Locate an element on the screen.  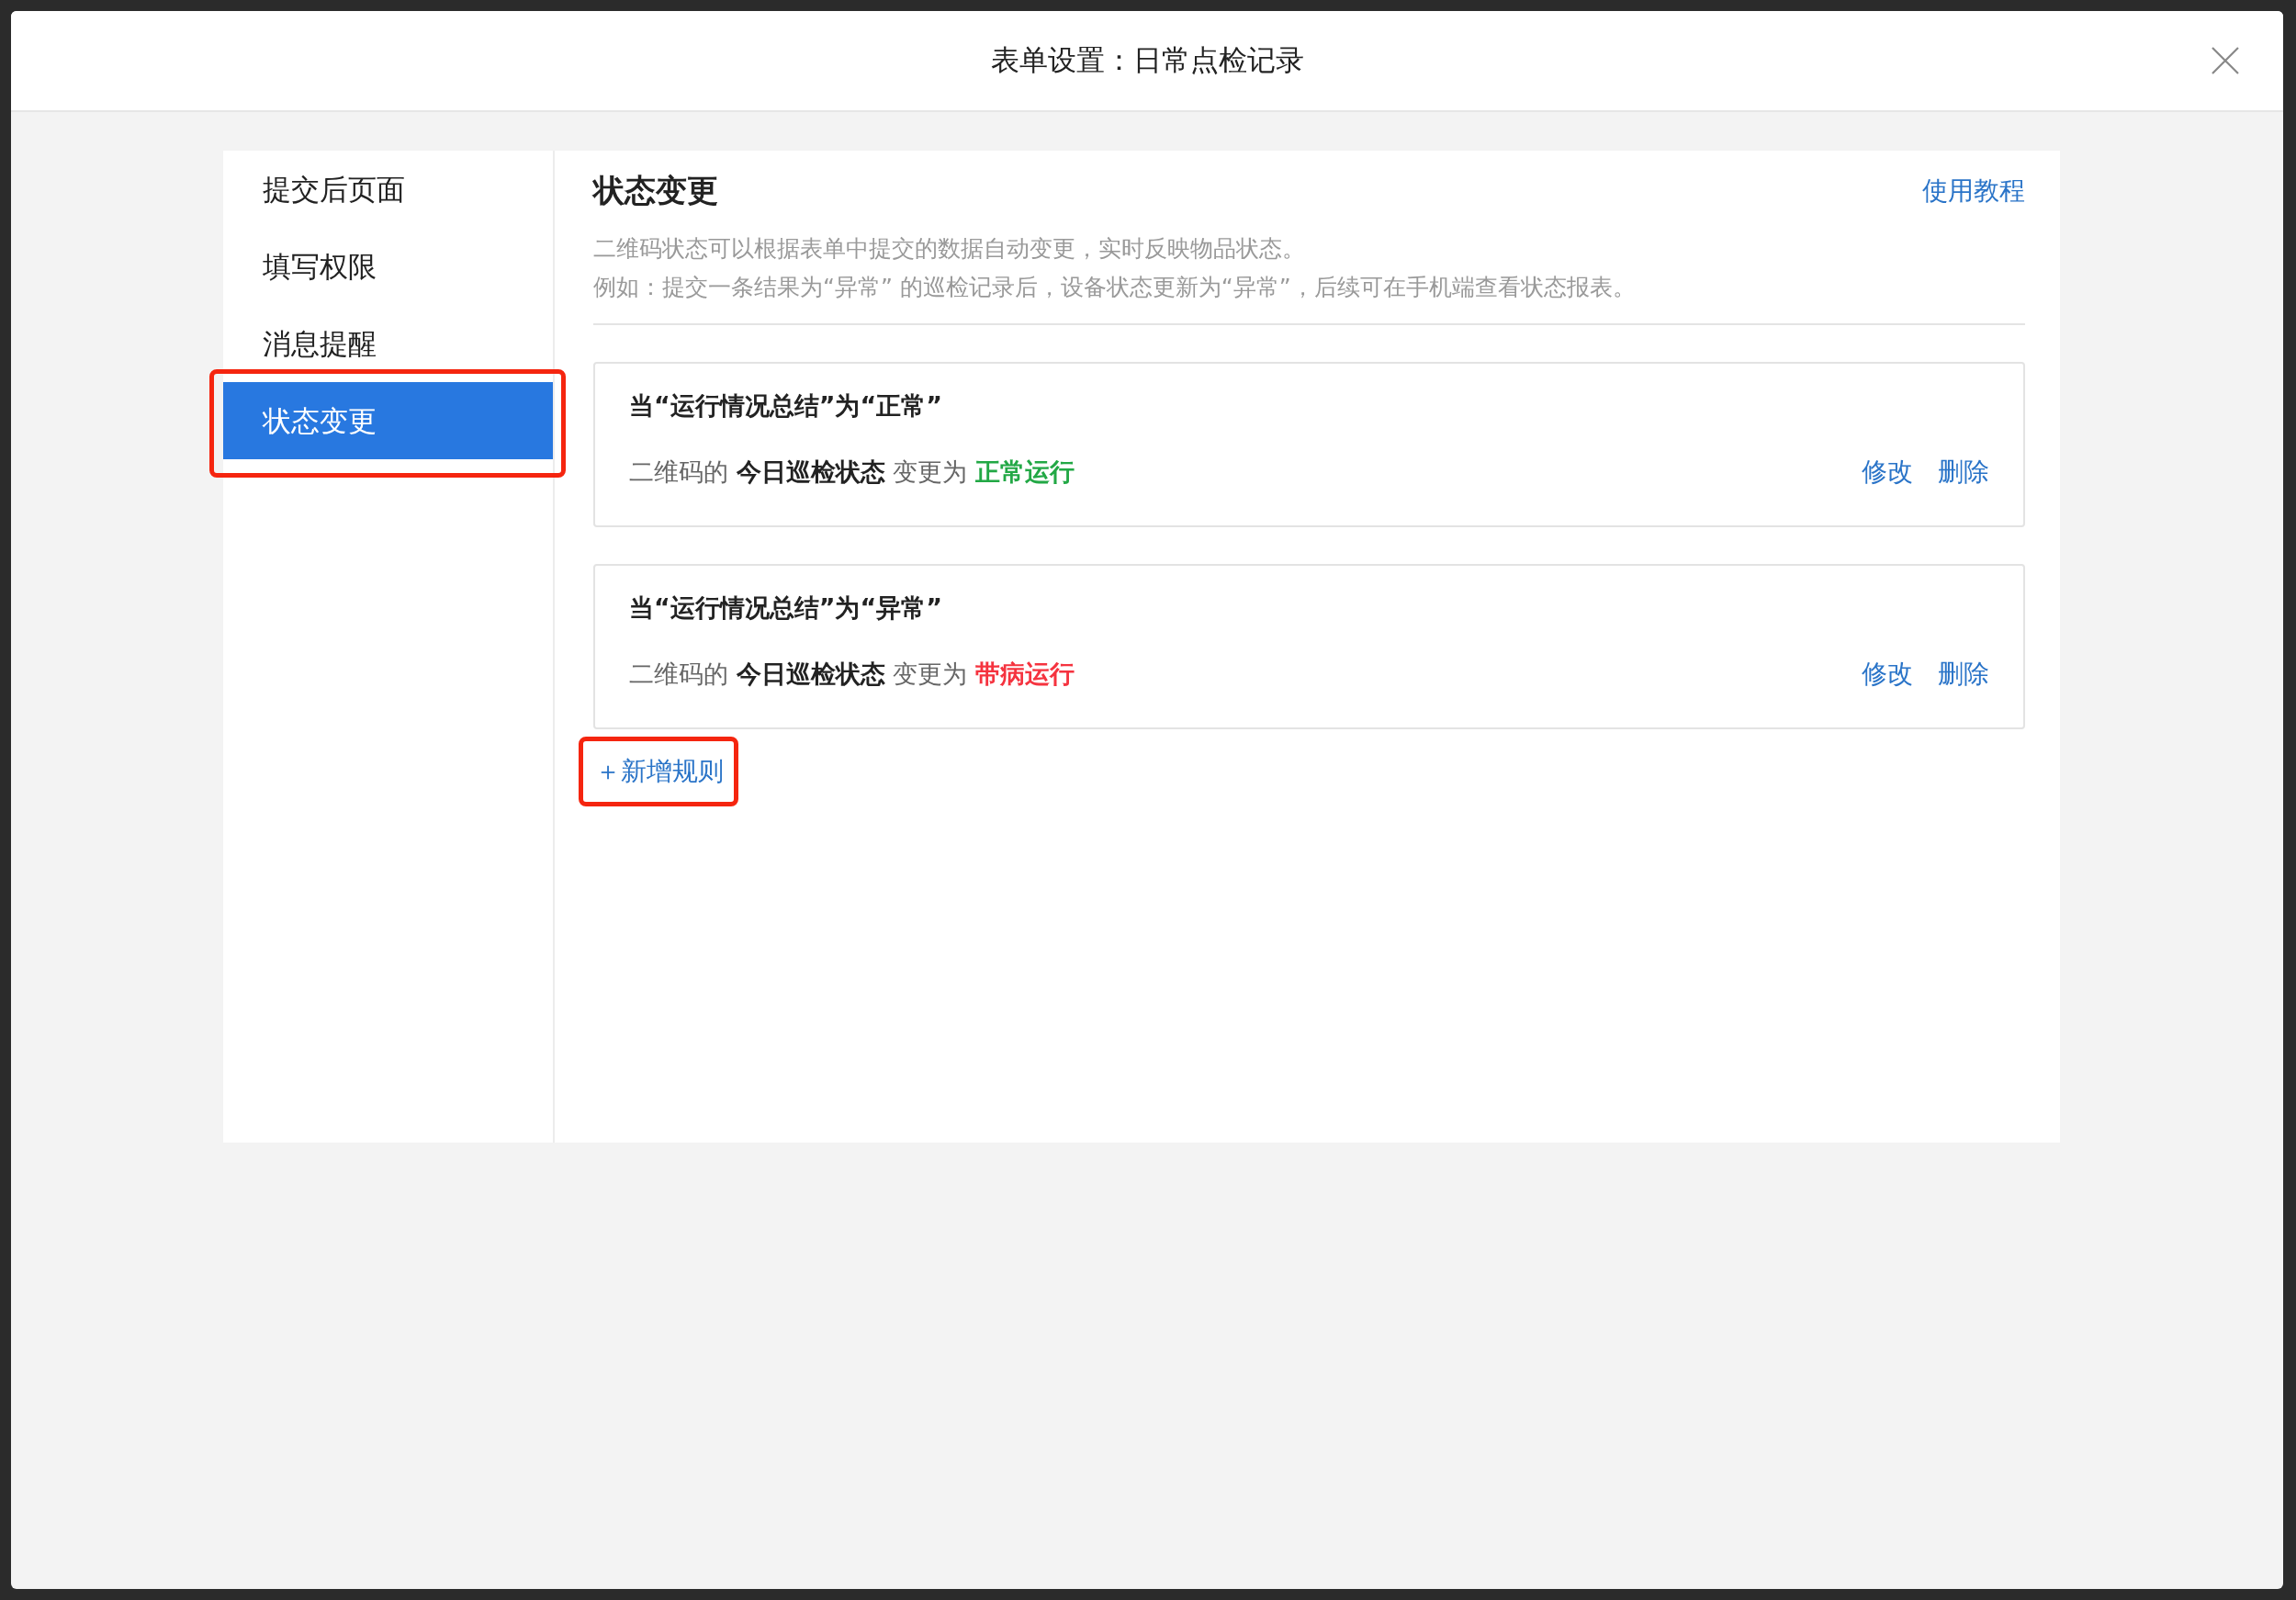
add-rule-link: ＋新增规则 is located at coordinates (659, 771).